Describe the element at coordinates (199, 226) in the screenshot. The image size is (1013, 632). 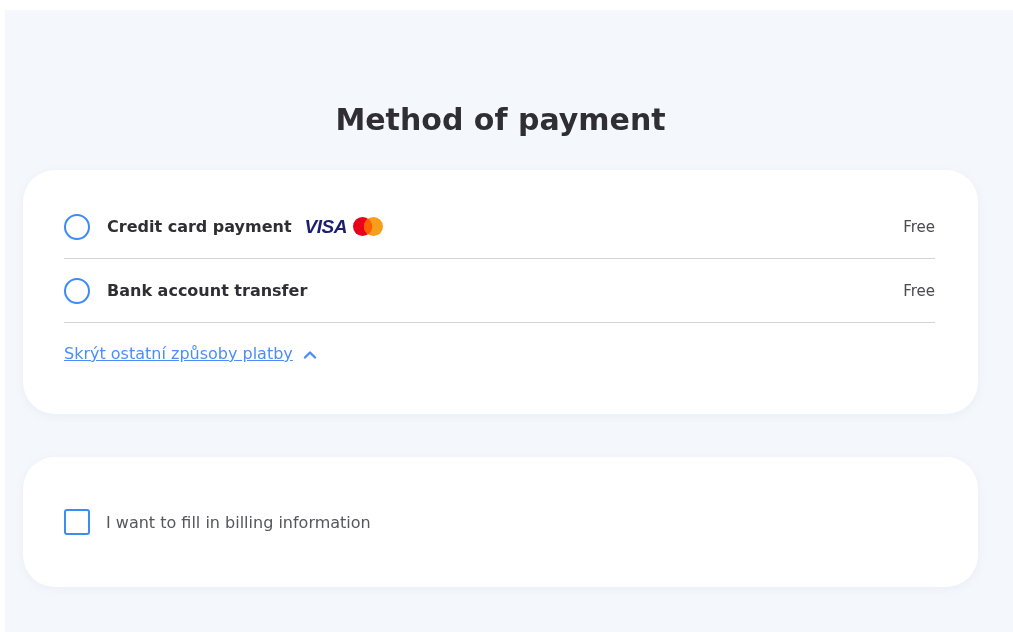
I see `method-label: Credit card payment` at that location.